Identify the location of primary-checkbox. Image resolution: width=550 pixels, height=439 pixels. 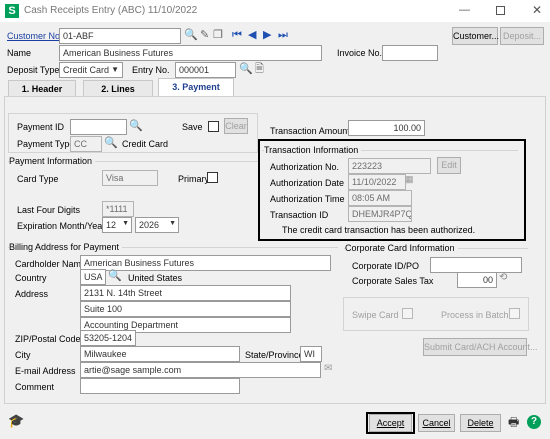
(212, 177).